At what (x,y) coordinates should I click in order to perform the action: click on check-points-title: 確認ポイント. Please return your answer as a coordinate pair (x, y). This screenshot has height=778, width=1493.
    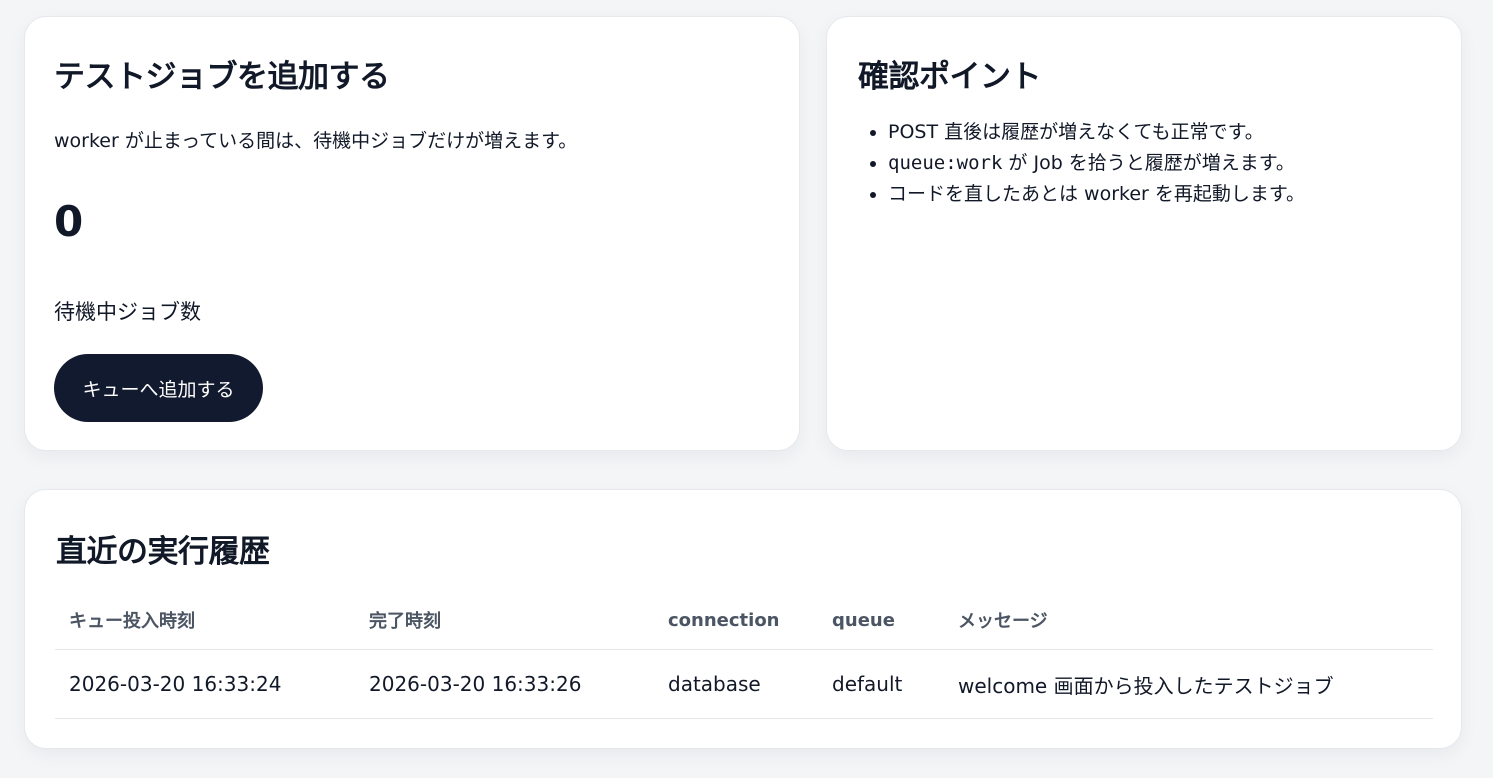
    Looking at the image, I should click on (950, 77).